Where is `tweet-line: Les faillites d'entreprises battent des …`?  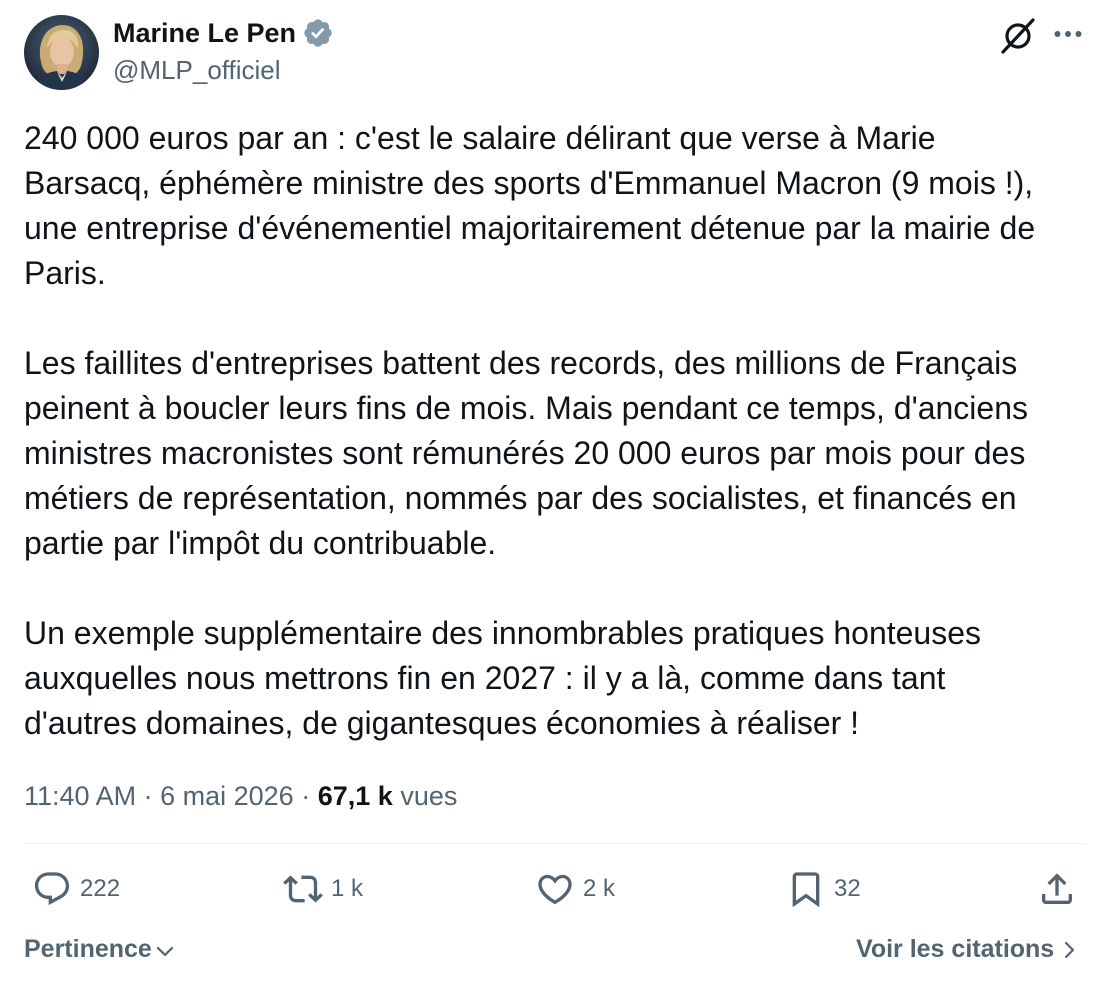 tweet-line: Les faillites d'entreprises battent des … is located at coordinates (521, 363).